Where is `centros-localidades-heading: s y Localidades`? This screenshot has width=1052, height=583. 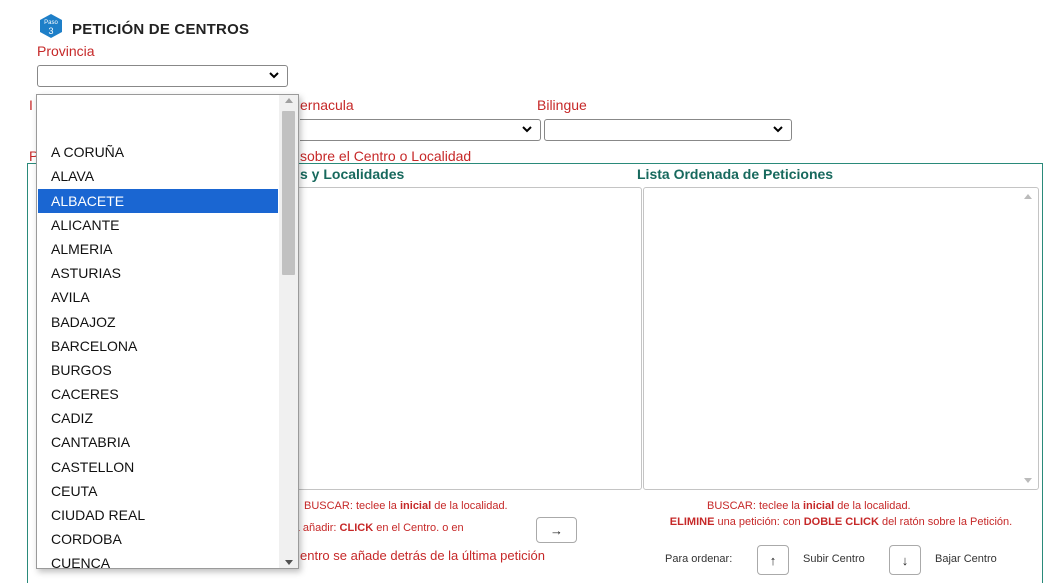
centros-localidades-heading: s y Localidades is located at coordinates (352, 174).